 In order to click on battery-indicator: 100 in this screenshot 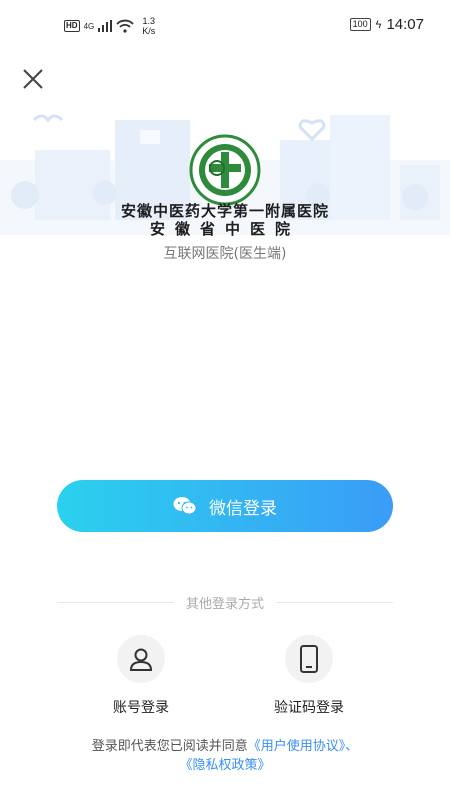, I will do `click(360, 24)`.